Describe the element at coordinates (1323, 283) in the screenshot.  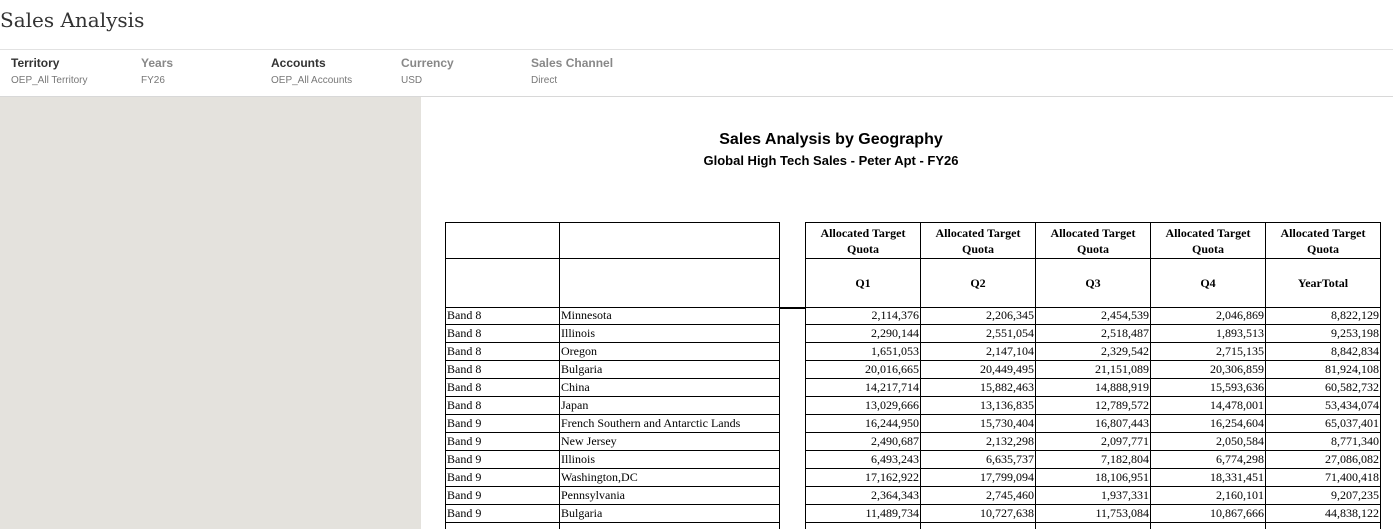
I see `column-header-period: YearTotal` at that location.